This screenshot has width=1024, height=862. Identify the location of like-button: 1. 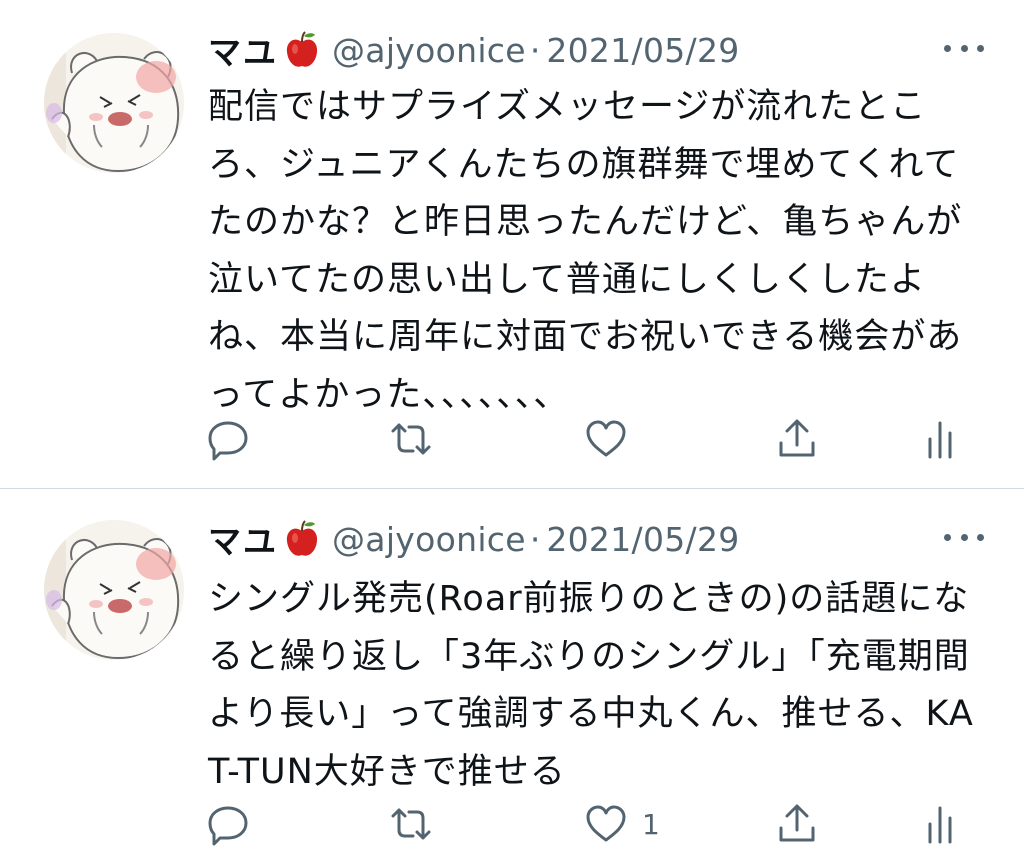
(622, 824).